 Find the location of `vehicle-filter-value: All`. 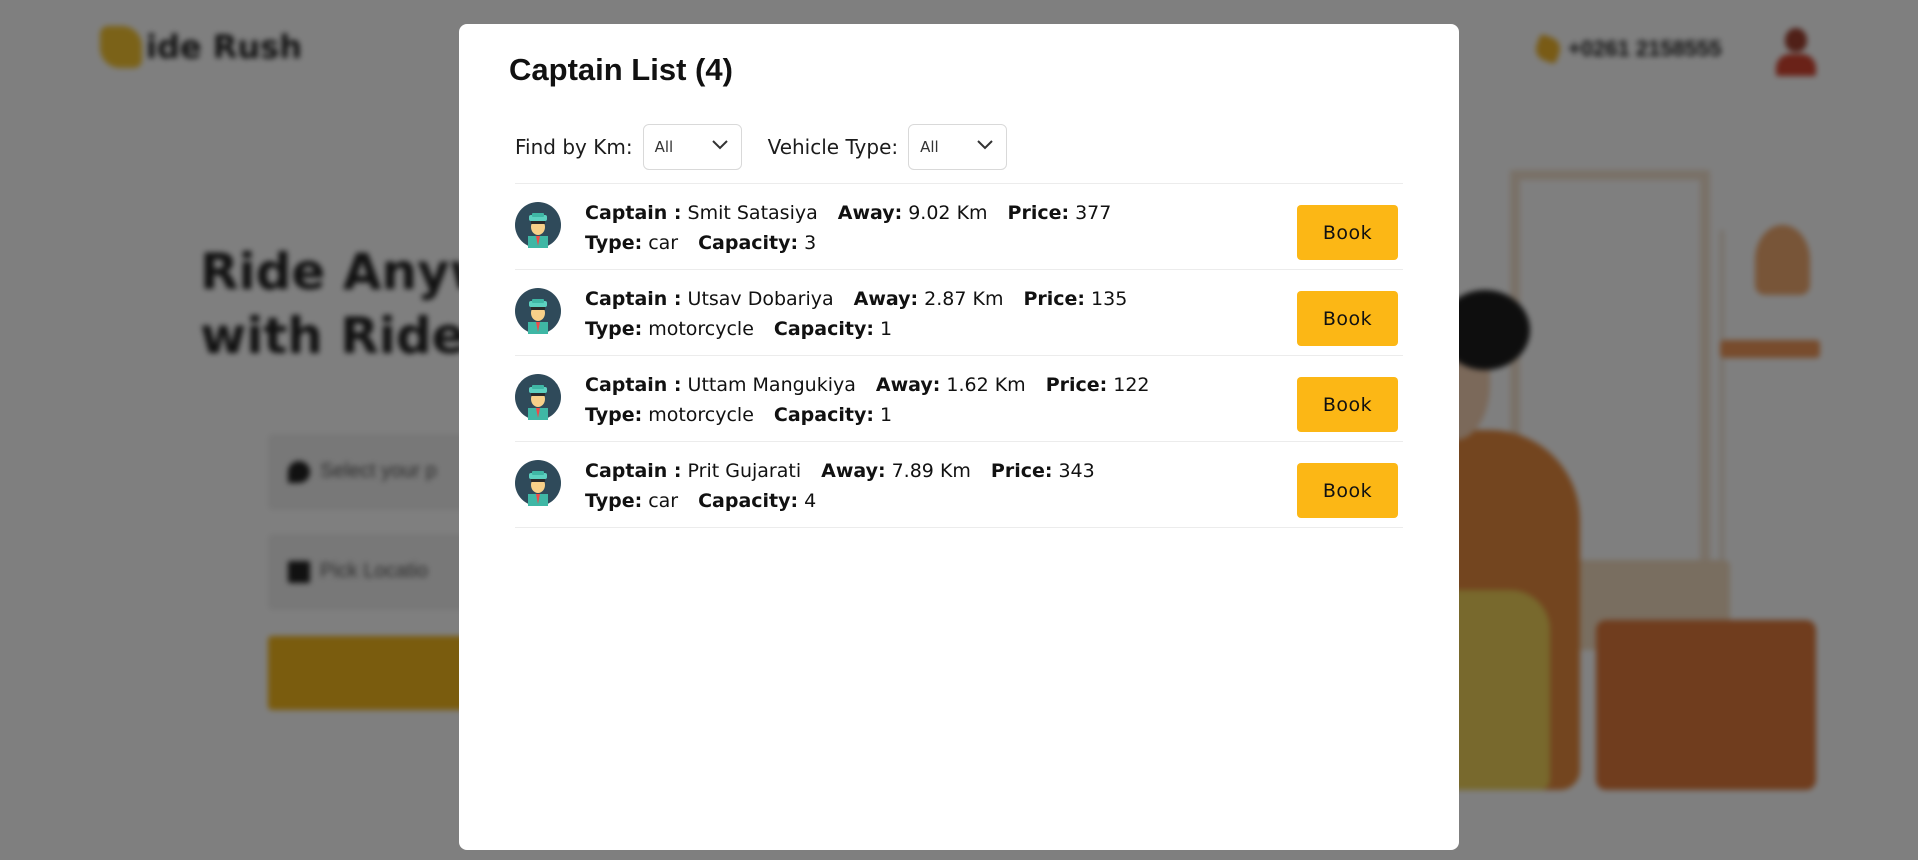

vehicle-filter-value: All is located at coordinates (929, 147).